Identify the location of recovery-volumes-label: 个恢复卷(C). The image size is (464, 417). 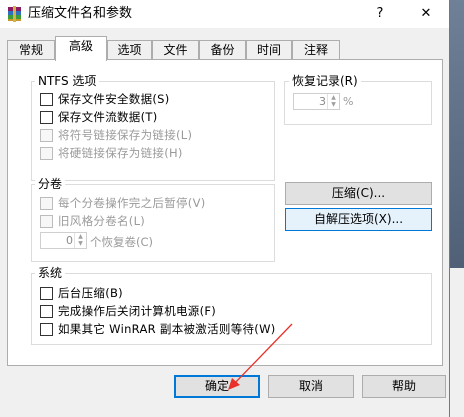
(122, 242).